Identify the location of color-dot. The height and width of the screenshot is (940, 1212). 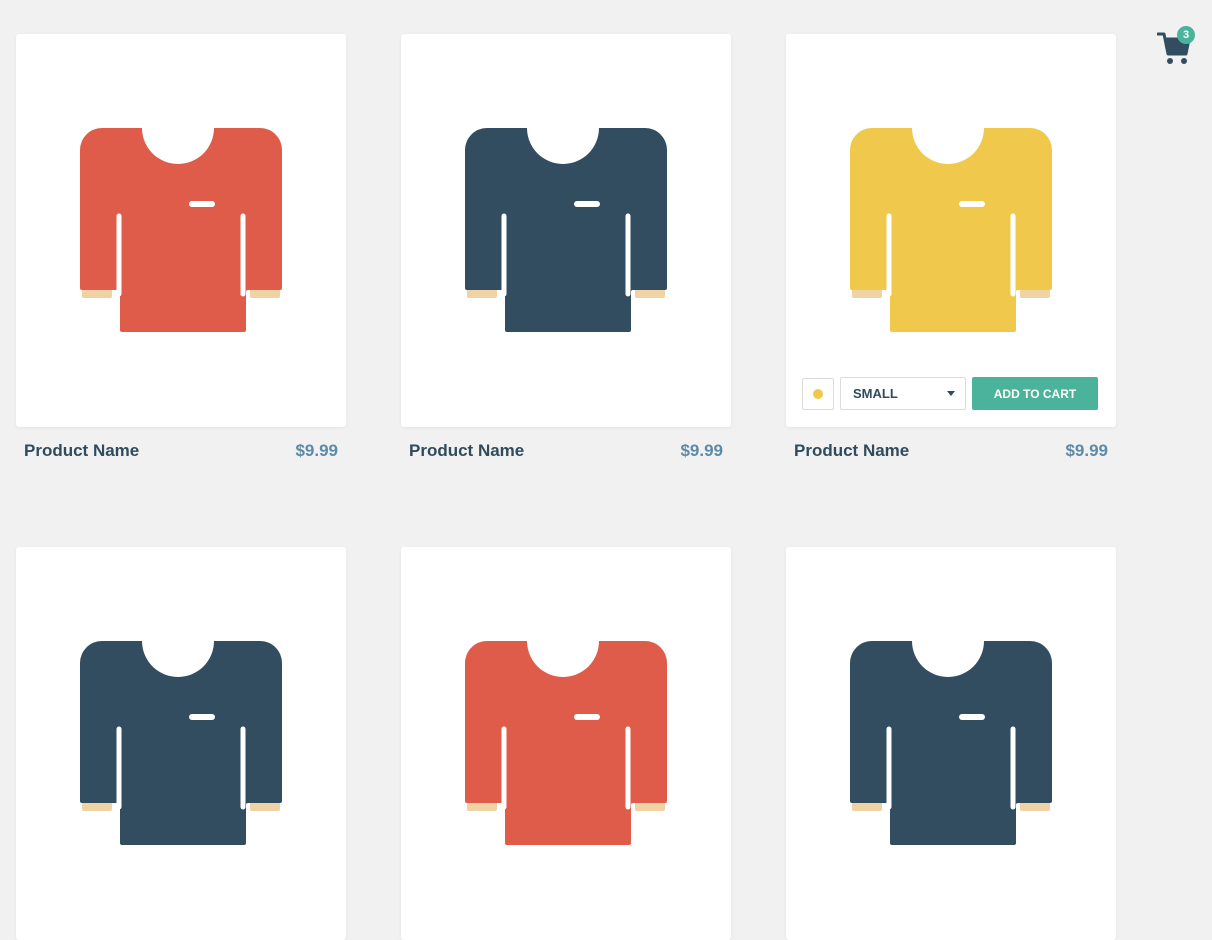
(818, 393).